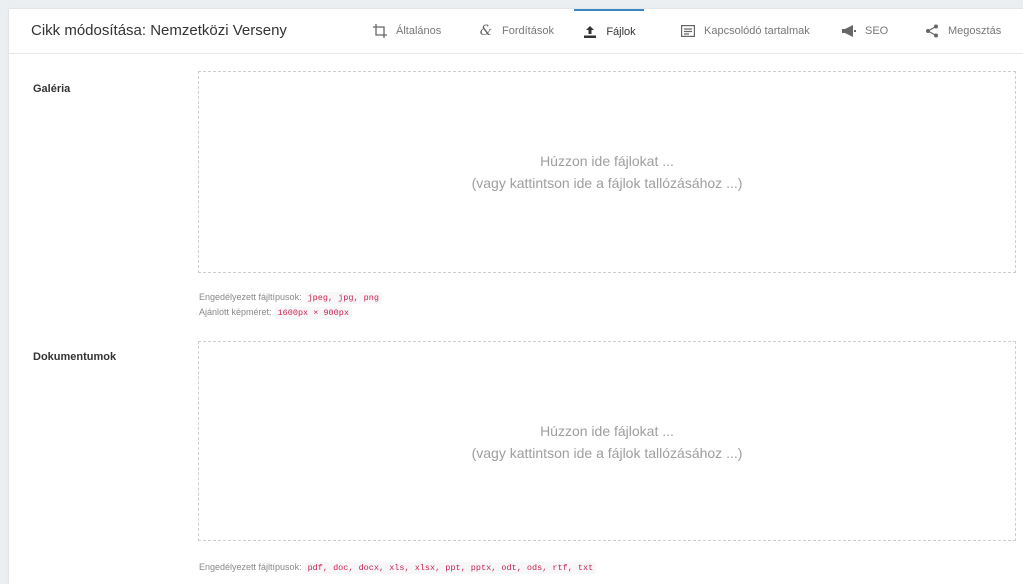 The height and width of the screenshot is (584, 1023). I want to click on tab-translations: & Fordítások, so click(516, 31).